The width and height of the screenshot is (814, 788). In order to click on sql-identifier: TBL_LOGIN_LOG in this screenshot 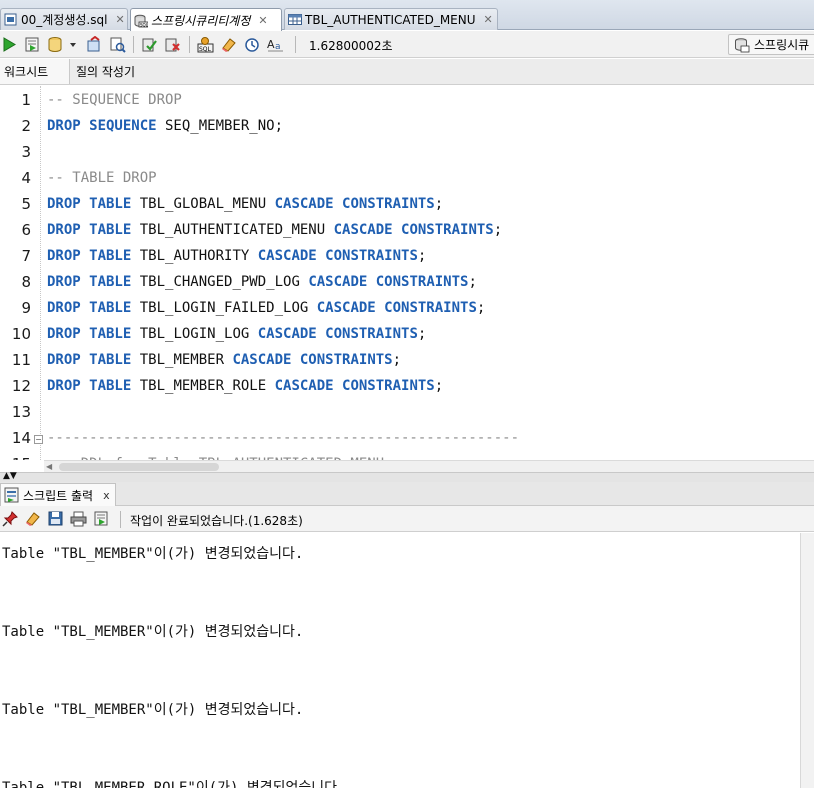, I will do `click(194, 334)`.